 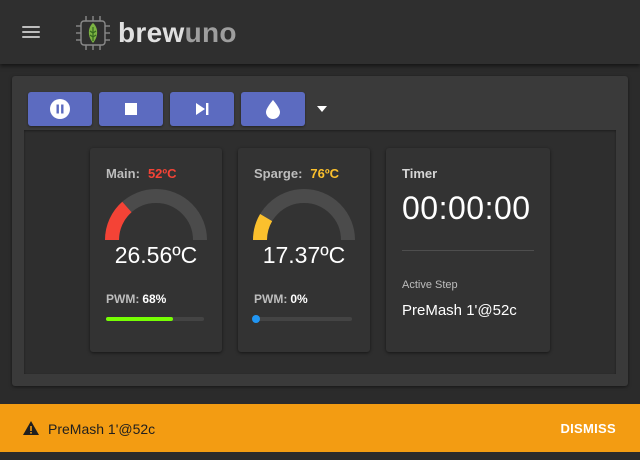 I want to click on dismiss-button: DISMISS, so click(x=588, y=428).